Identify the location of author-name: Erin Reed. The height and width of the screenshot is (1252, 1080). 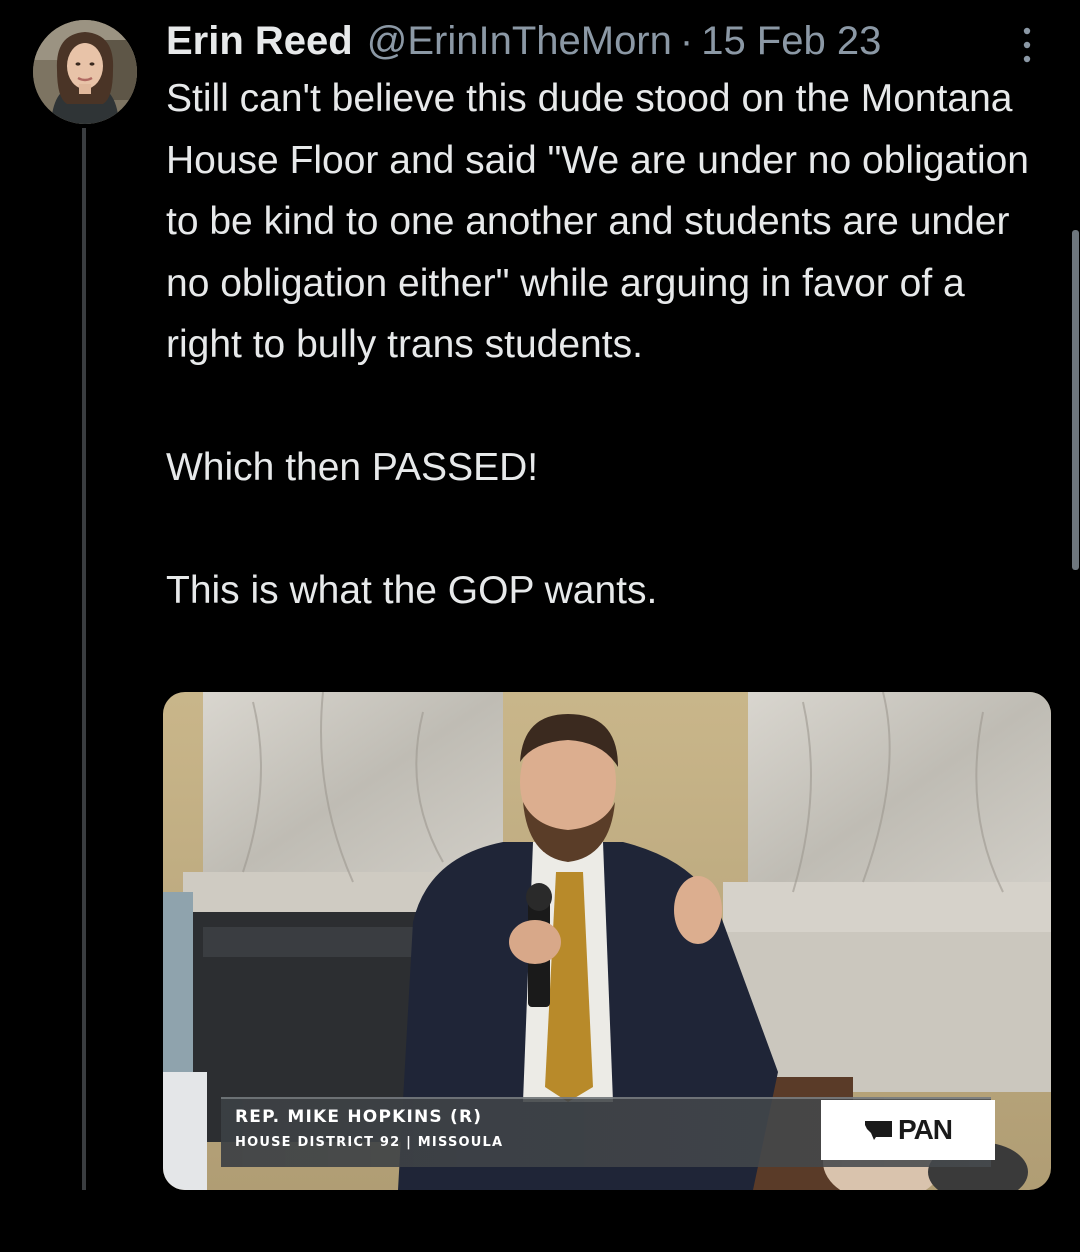
(259, 41).